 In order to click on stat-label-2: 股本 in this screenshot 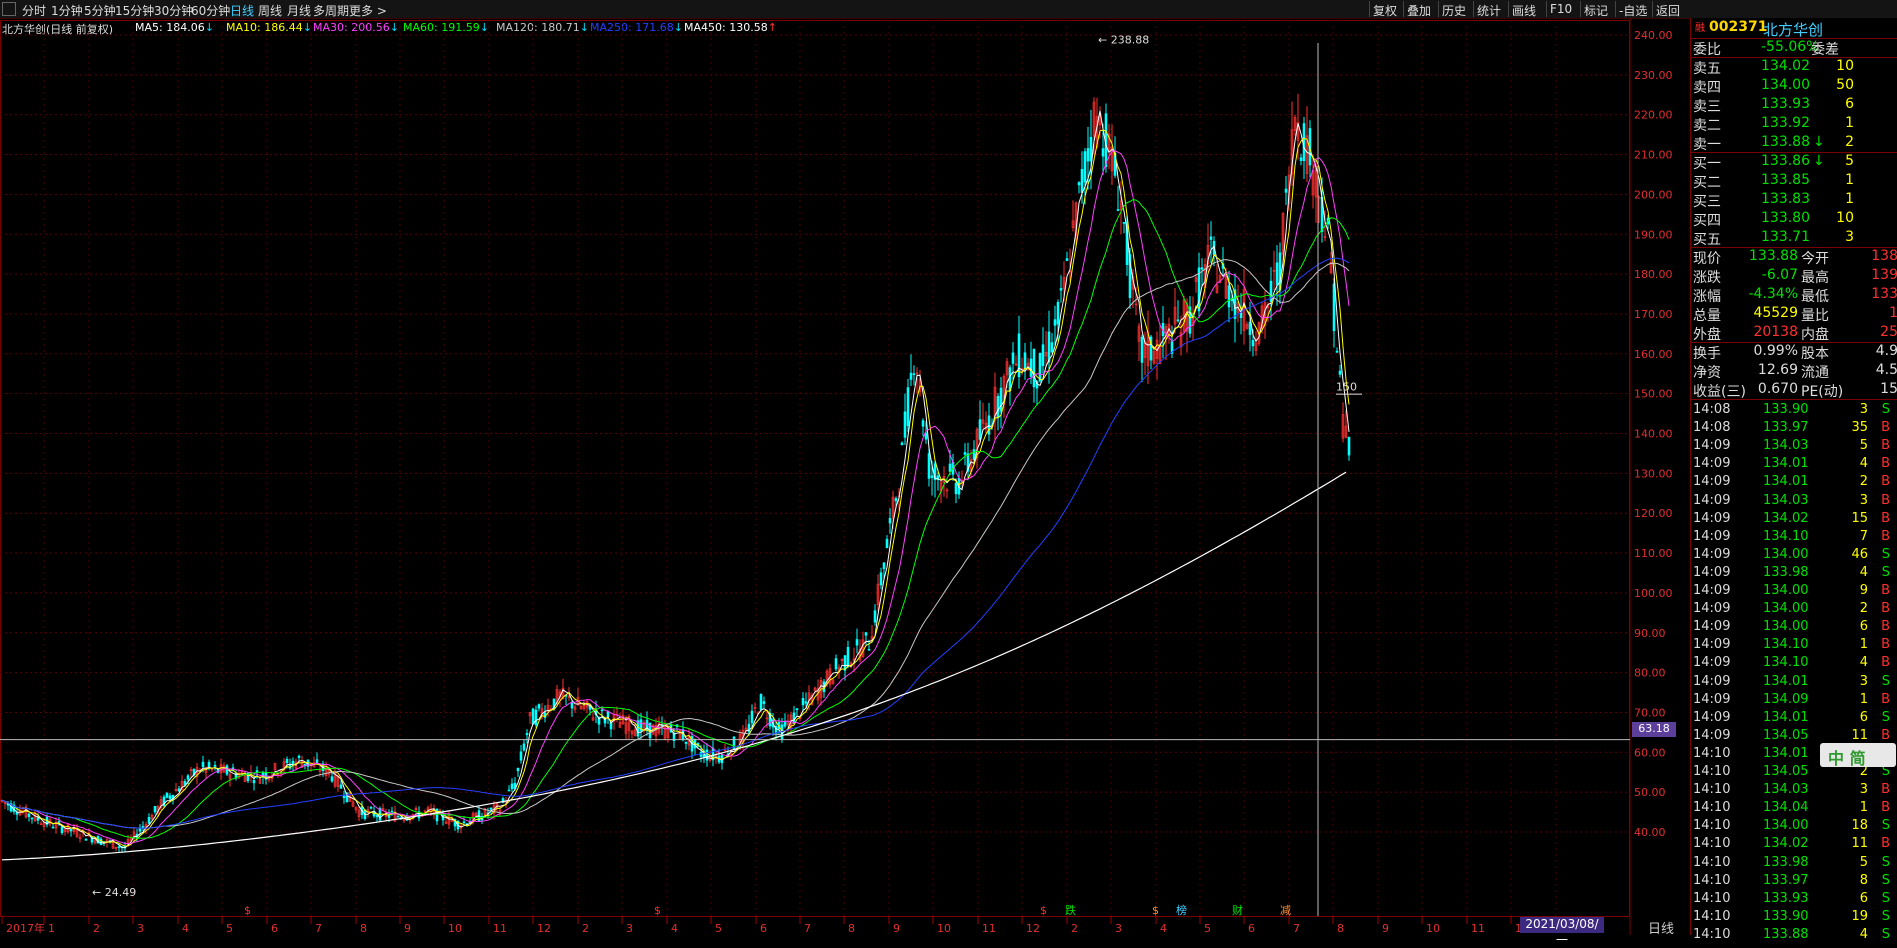, I will do `click(1815, 354)`.